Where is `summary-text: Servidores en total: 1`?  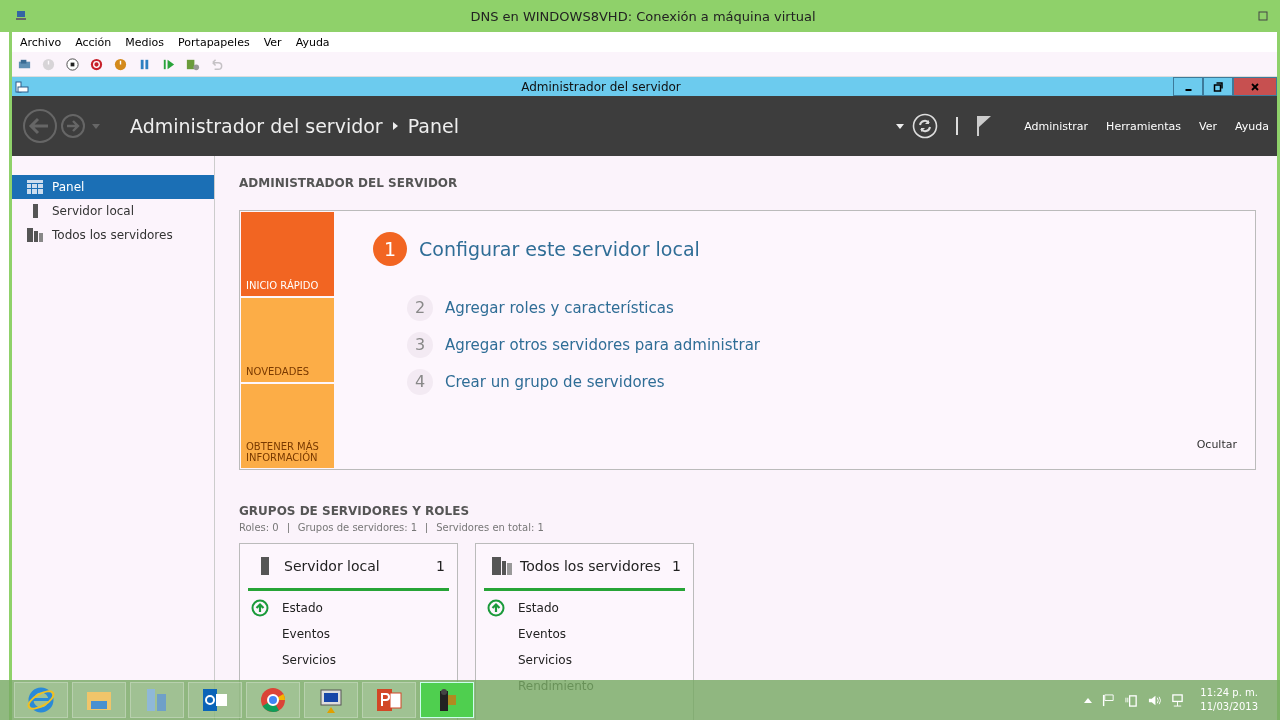
summary-text: Servidores en total: 1 is located at coordinates (490, 527).